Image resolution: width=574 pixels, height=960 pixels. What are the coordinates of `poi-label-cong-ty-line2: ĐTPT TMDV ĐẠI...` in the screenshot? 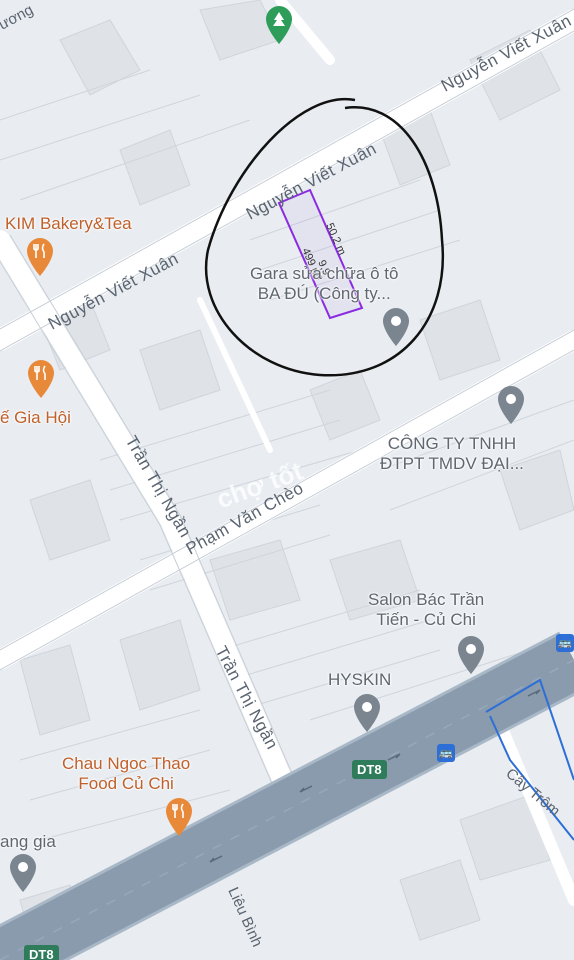 It's located at (452, 463).